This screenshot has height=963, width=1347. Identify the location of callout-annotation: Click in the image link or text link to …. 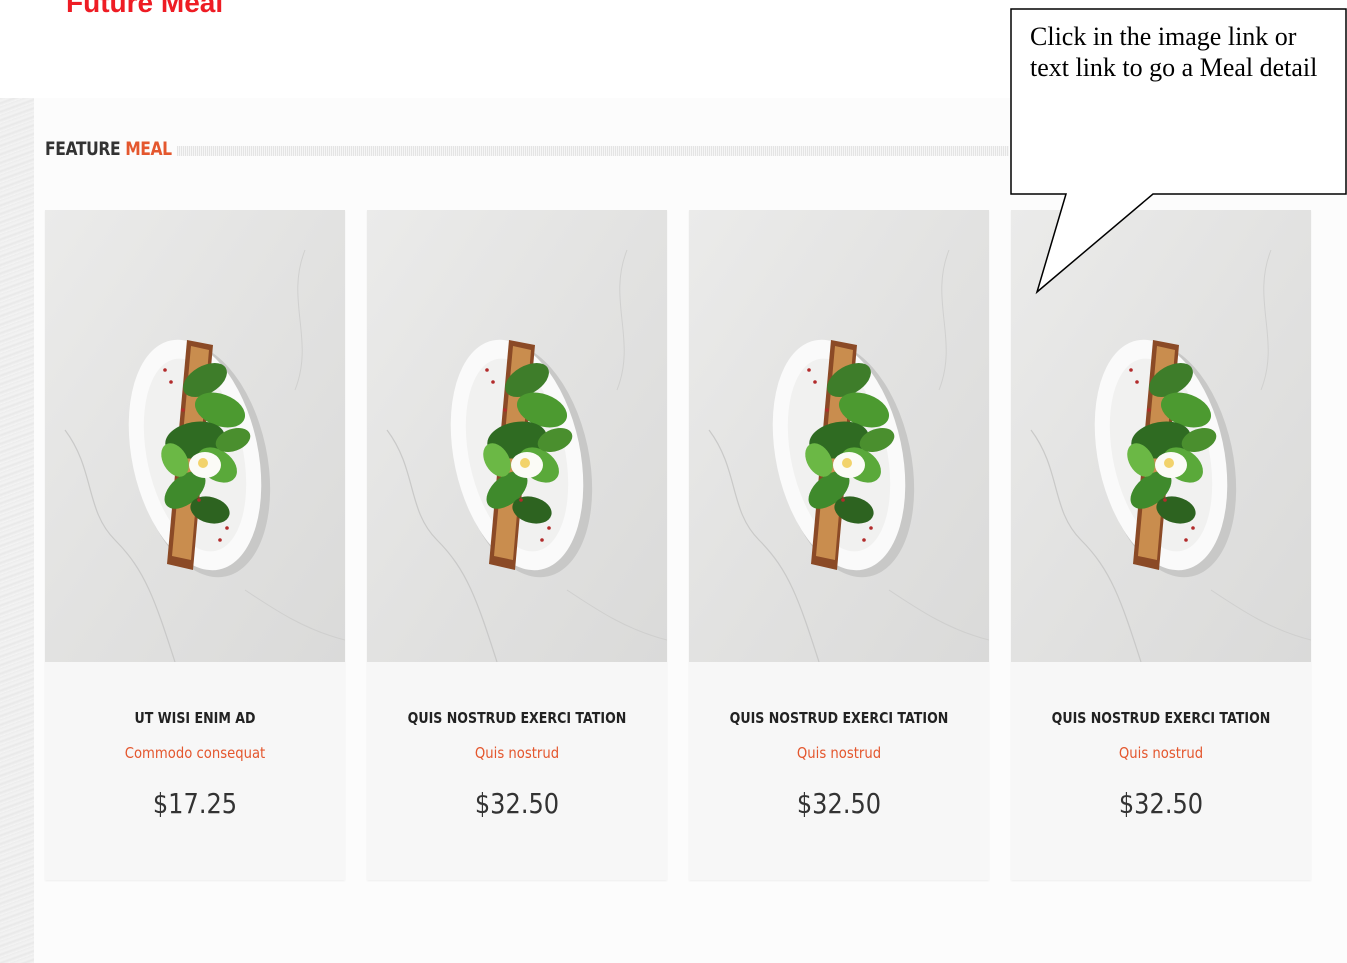
(1178, 153).